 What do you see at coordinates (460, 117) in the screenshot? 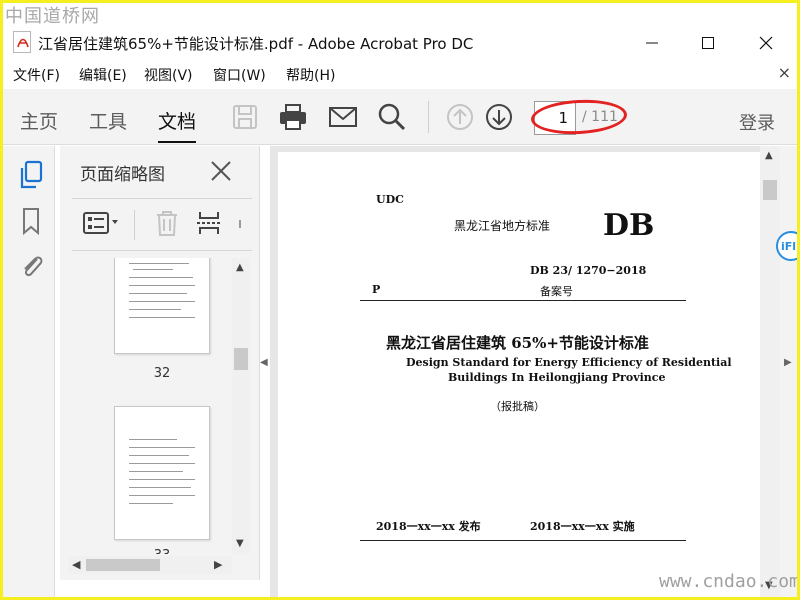
I see `prev-page-icon` at bounding box center [460, 117].